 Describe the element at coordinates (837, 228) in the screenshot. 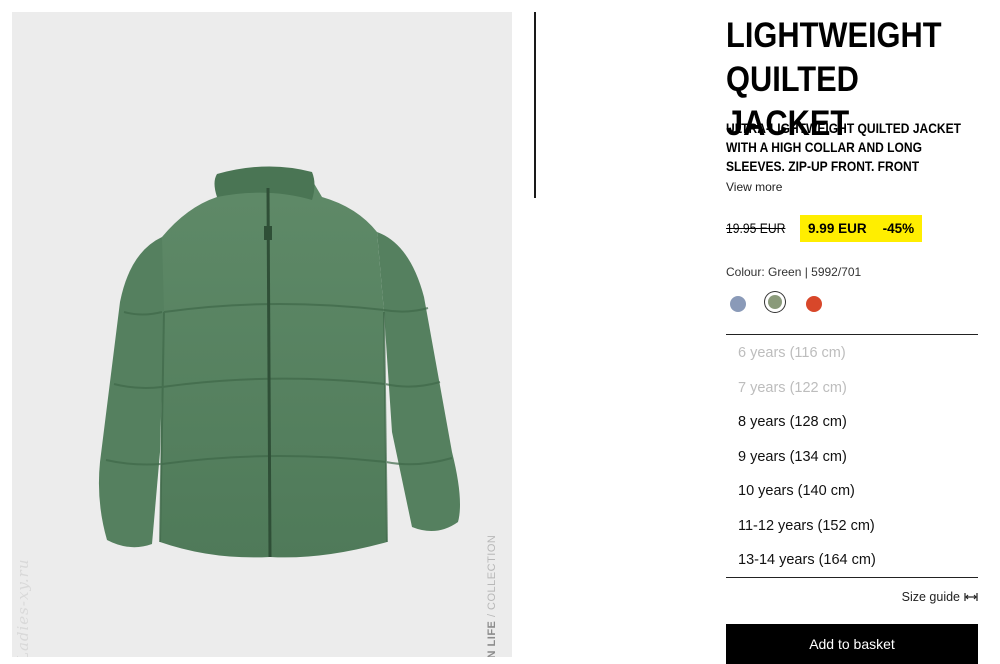

I see `sale-price: 9.99 EUR` at that location.